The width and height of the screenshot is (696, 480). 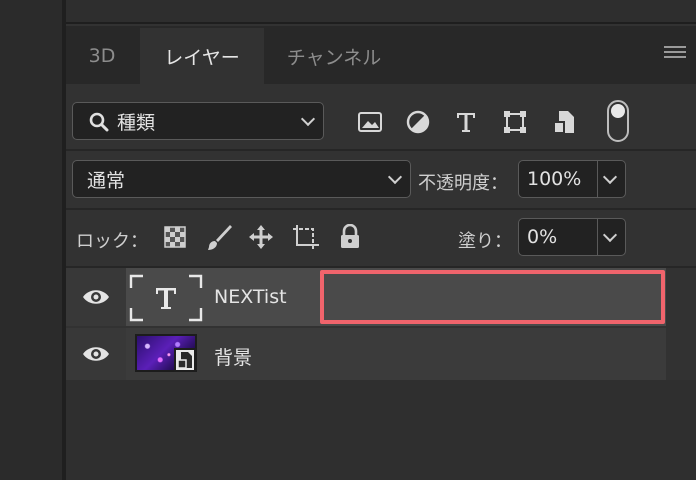 I want to click on filter-toggle, so click(x=618, y=121).